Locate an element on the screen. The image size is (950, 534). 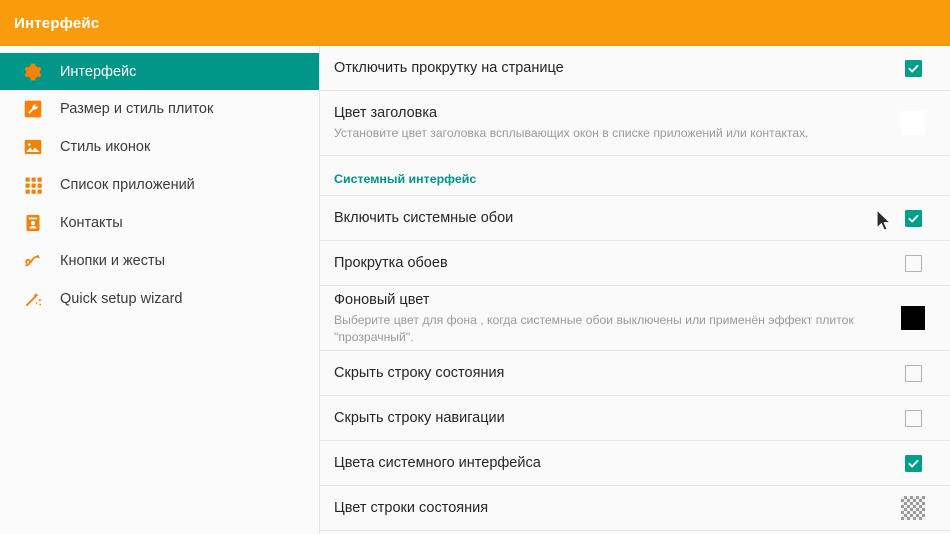
setting-title: Прокрутка обоев is located at coordinates (391, 262).